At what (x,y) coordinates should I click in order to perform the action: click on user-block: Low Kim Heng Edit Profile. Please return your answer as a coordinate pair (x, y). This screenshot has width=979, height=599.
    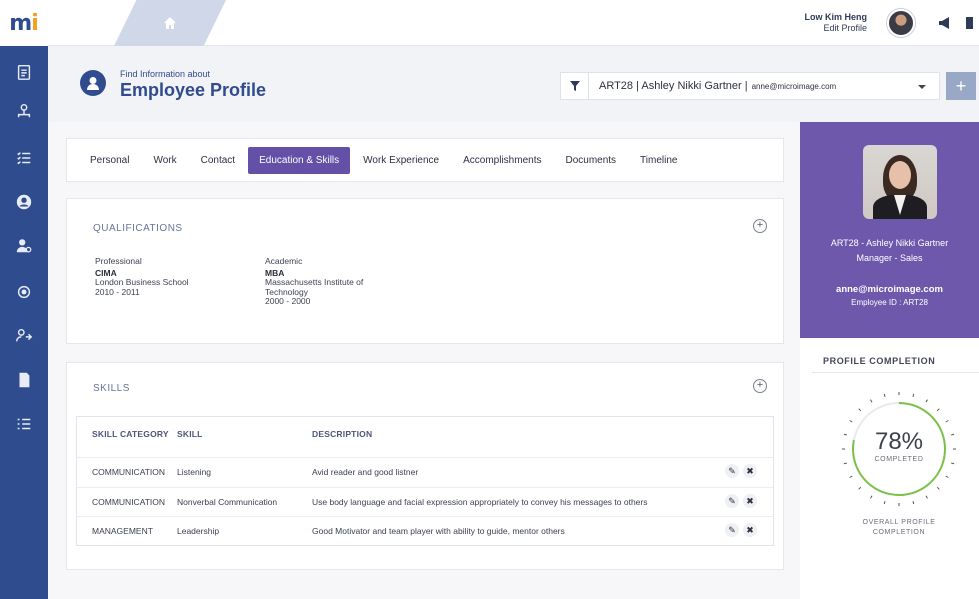
    Looking at the image, I should click on (836, 23).